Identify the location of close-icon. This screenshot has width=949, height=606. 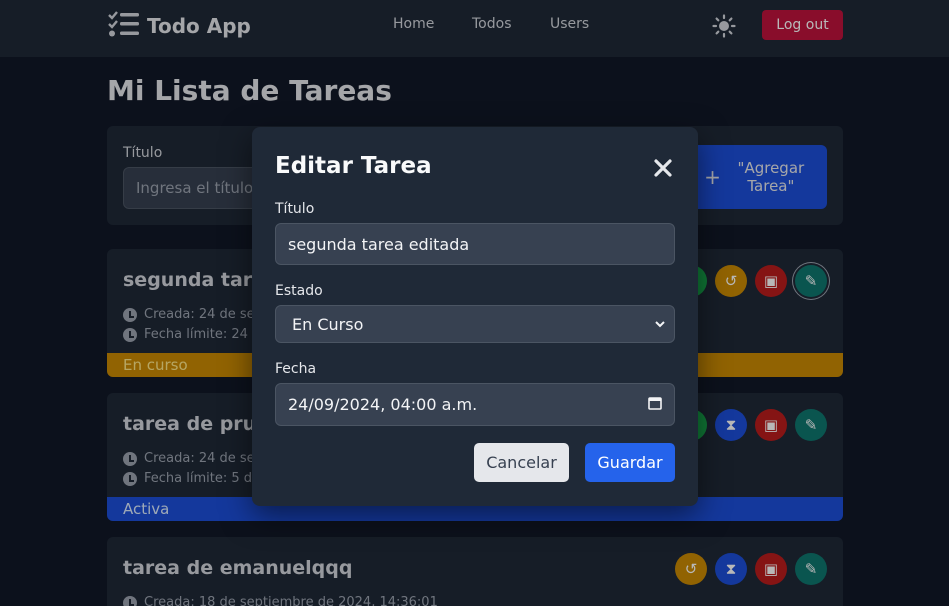
(663, 171).